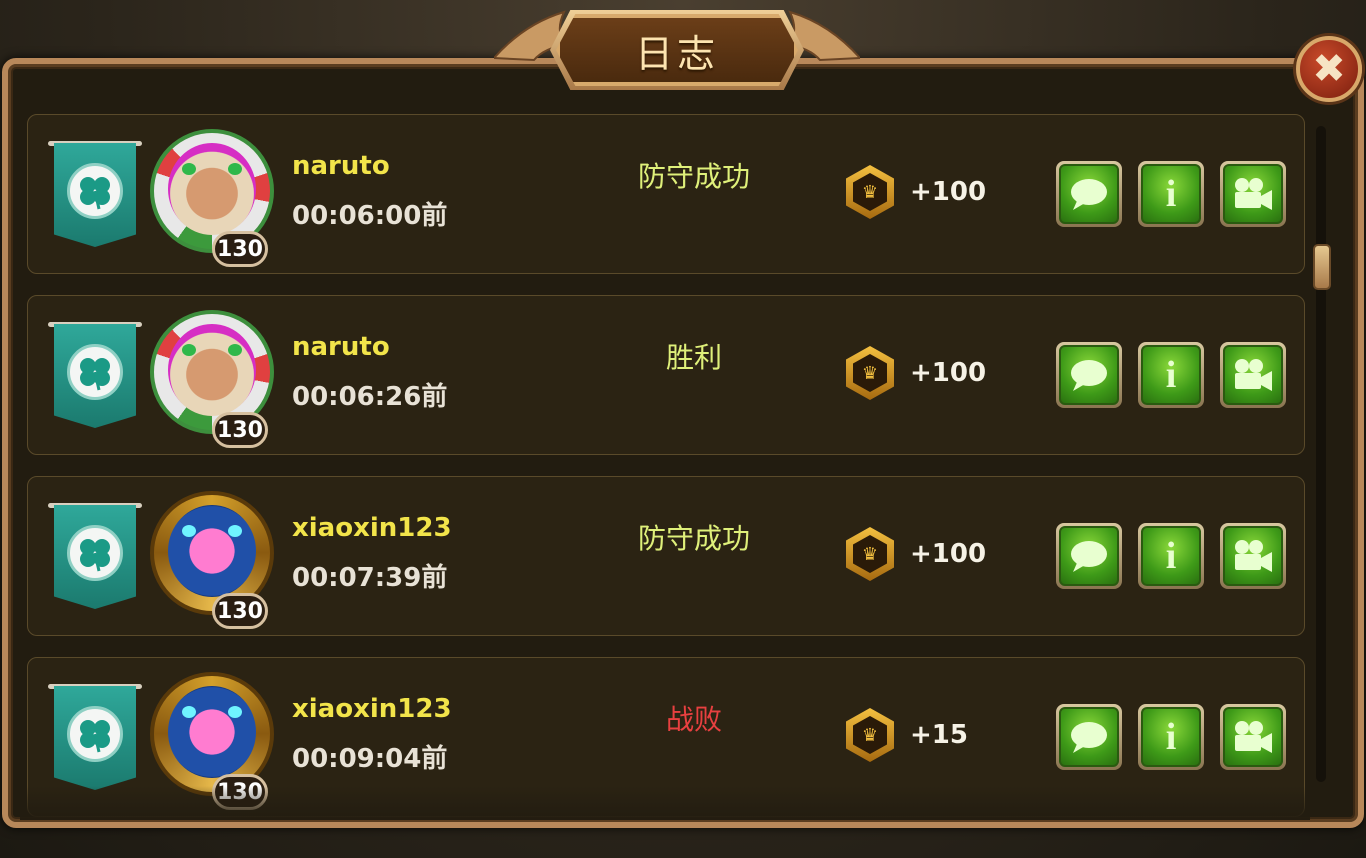 The image size is (1366, 858). Describe the element at coordinates (676, 53) in the screenshot. I see `dialog-title: 日志` at that location.